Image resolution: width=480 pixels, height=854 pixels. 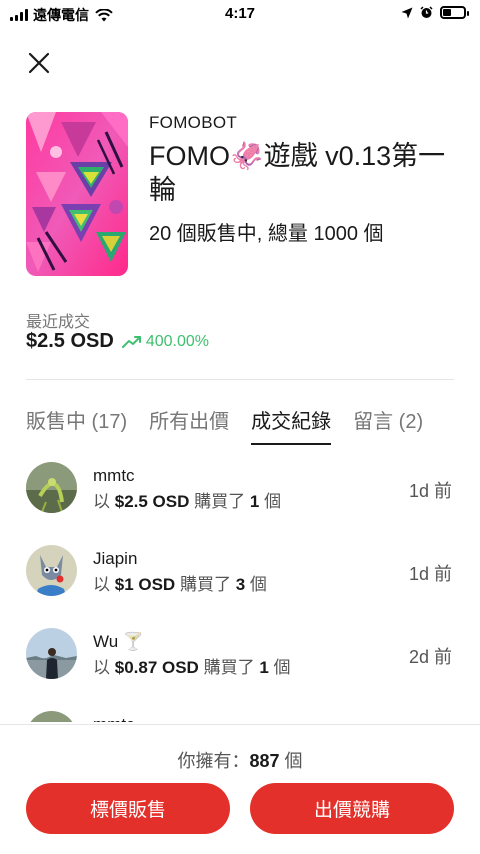 I want to click on tab-comments: 留言 (2), so click(x=388, y=425).